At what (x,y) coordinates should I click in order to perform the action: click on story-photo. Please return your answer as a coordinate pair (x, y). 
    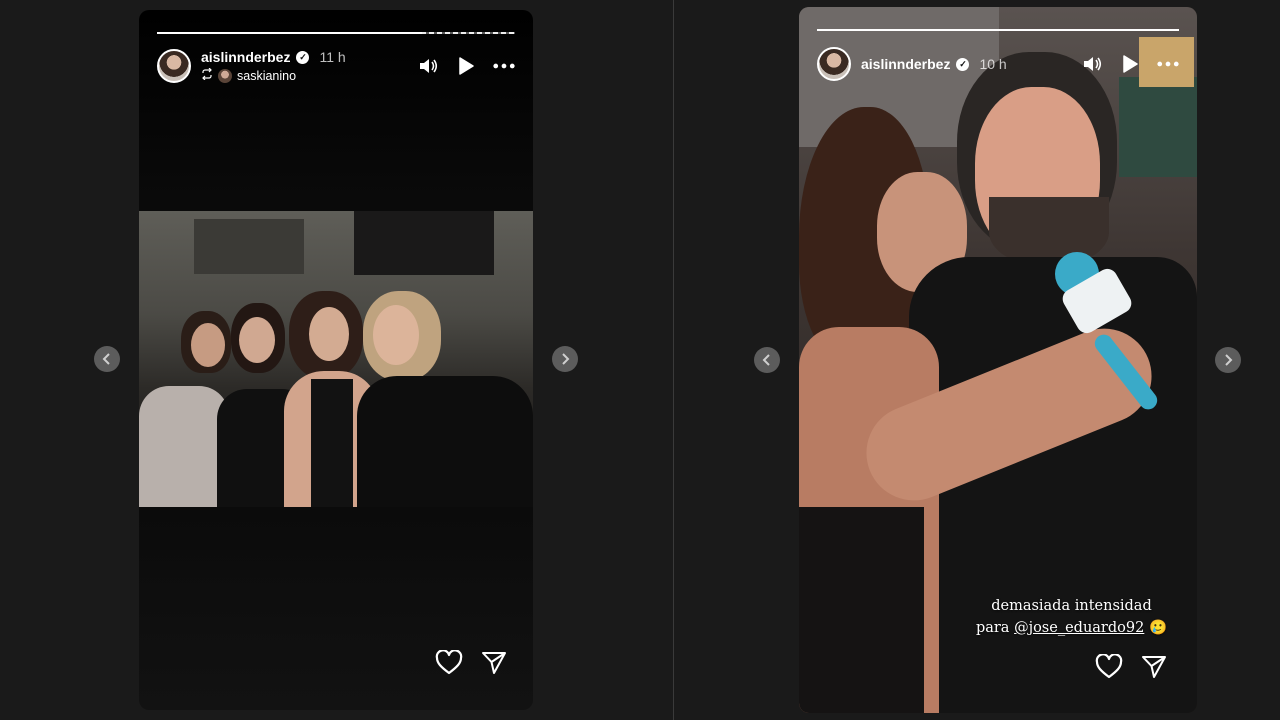
    Looking at the image, I should click on (336, 359).